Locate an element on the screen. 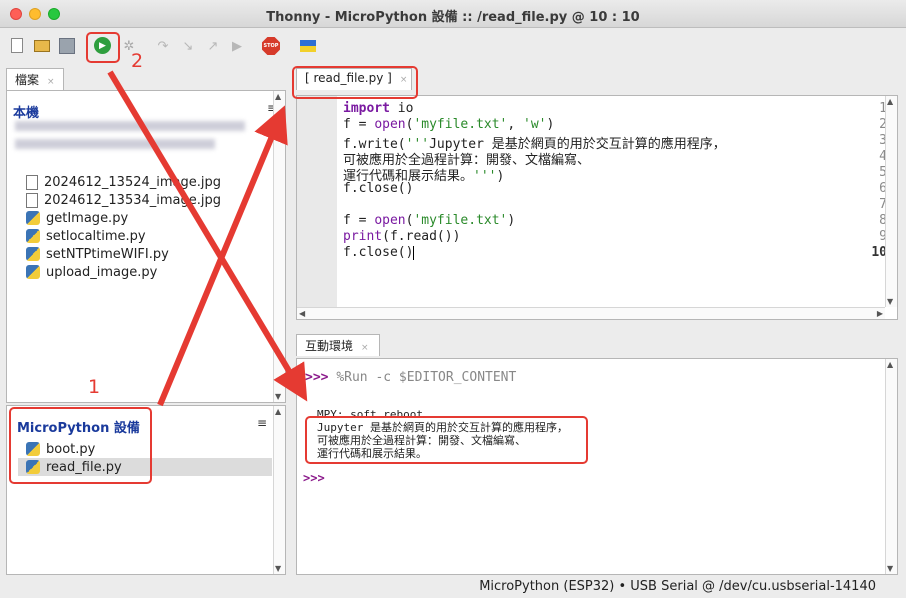  annotation-box-shell-output is located at coordinates (446, 440).